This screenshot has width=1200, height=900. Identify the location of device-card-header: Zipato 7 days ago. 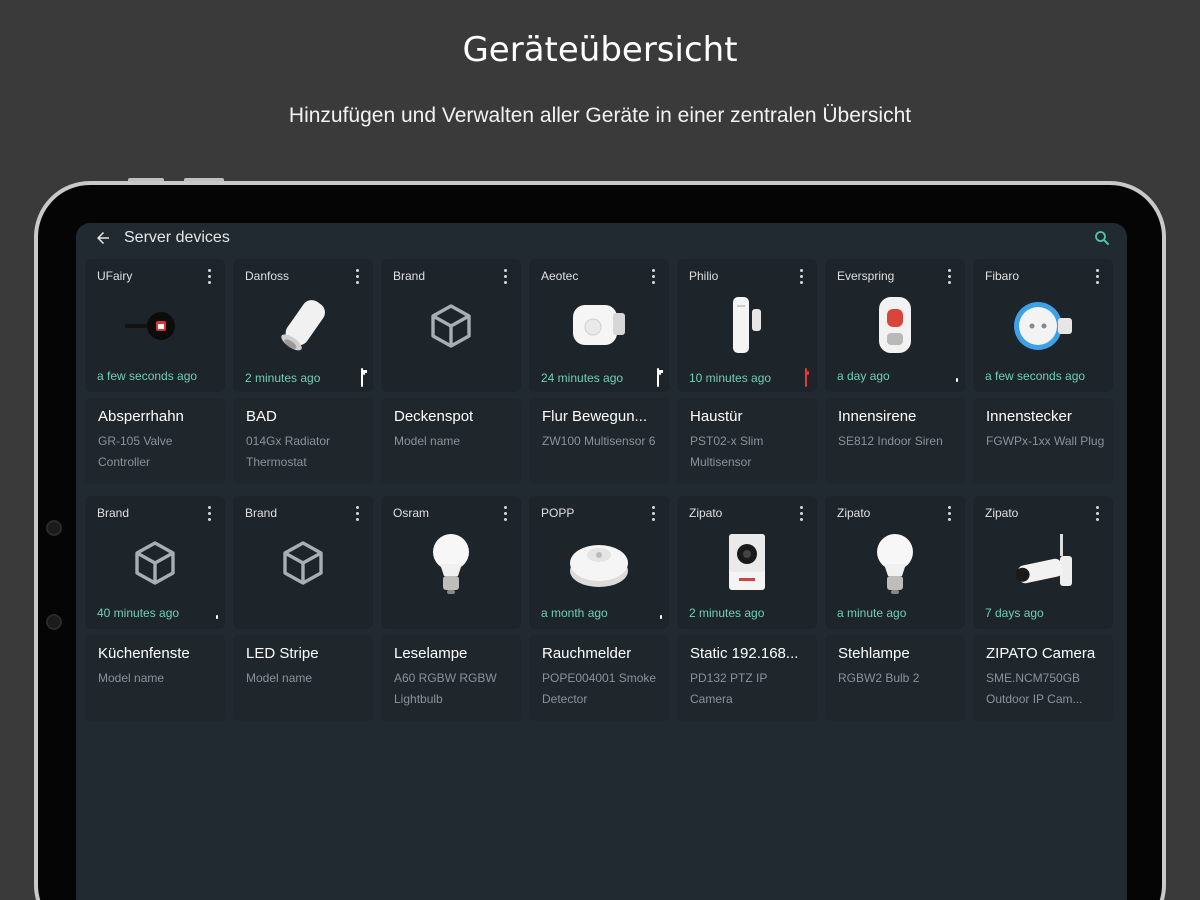
(1043, 562).